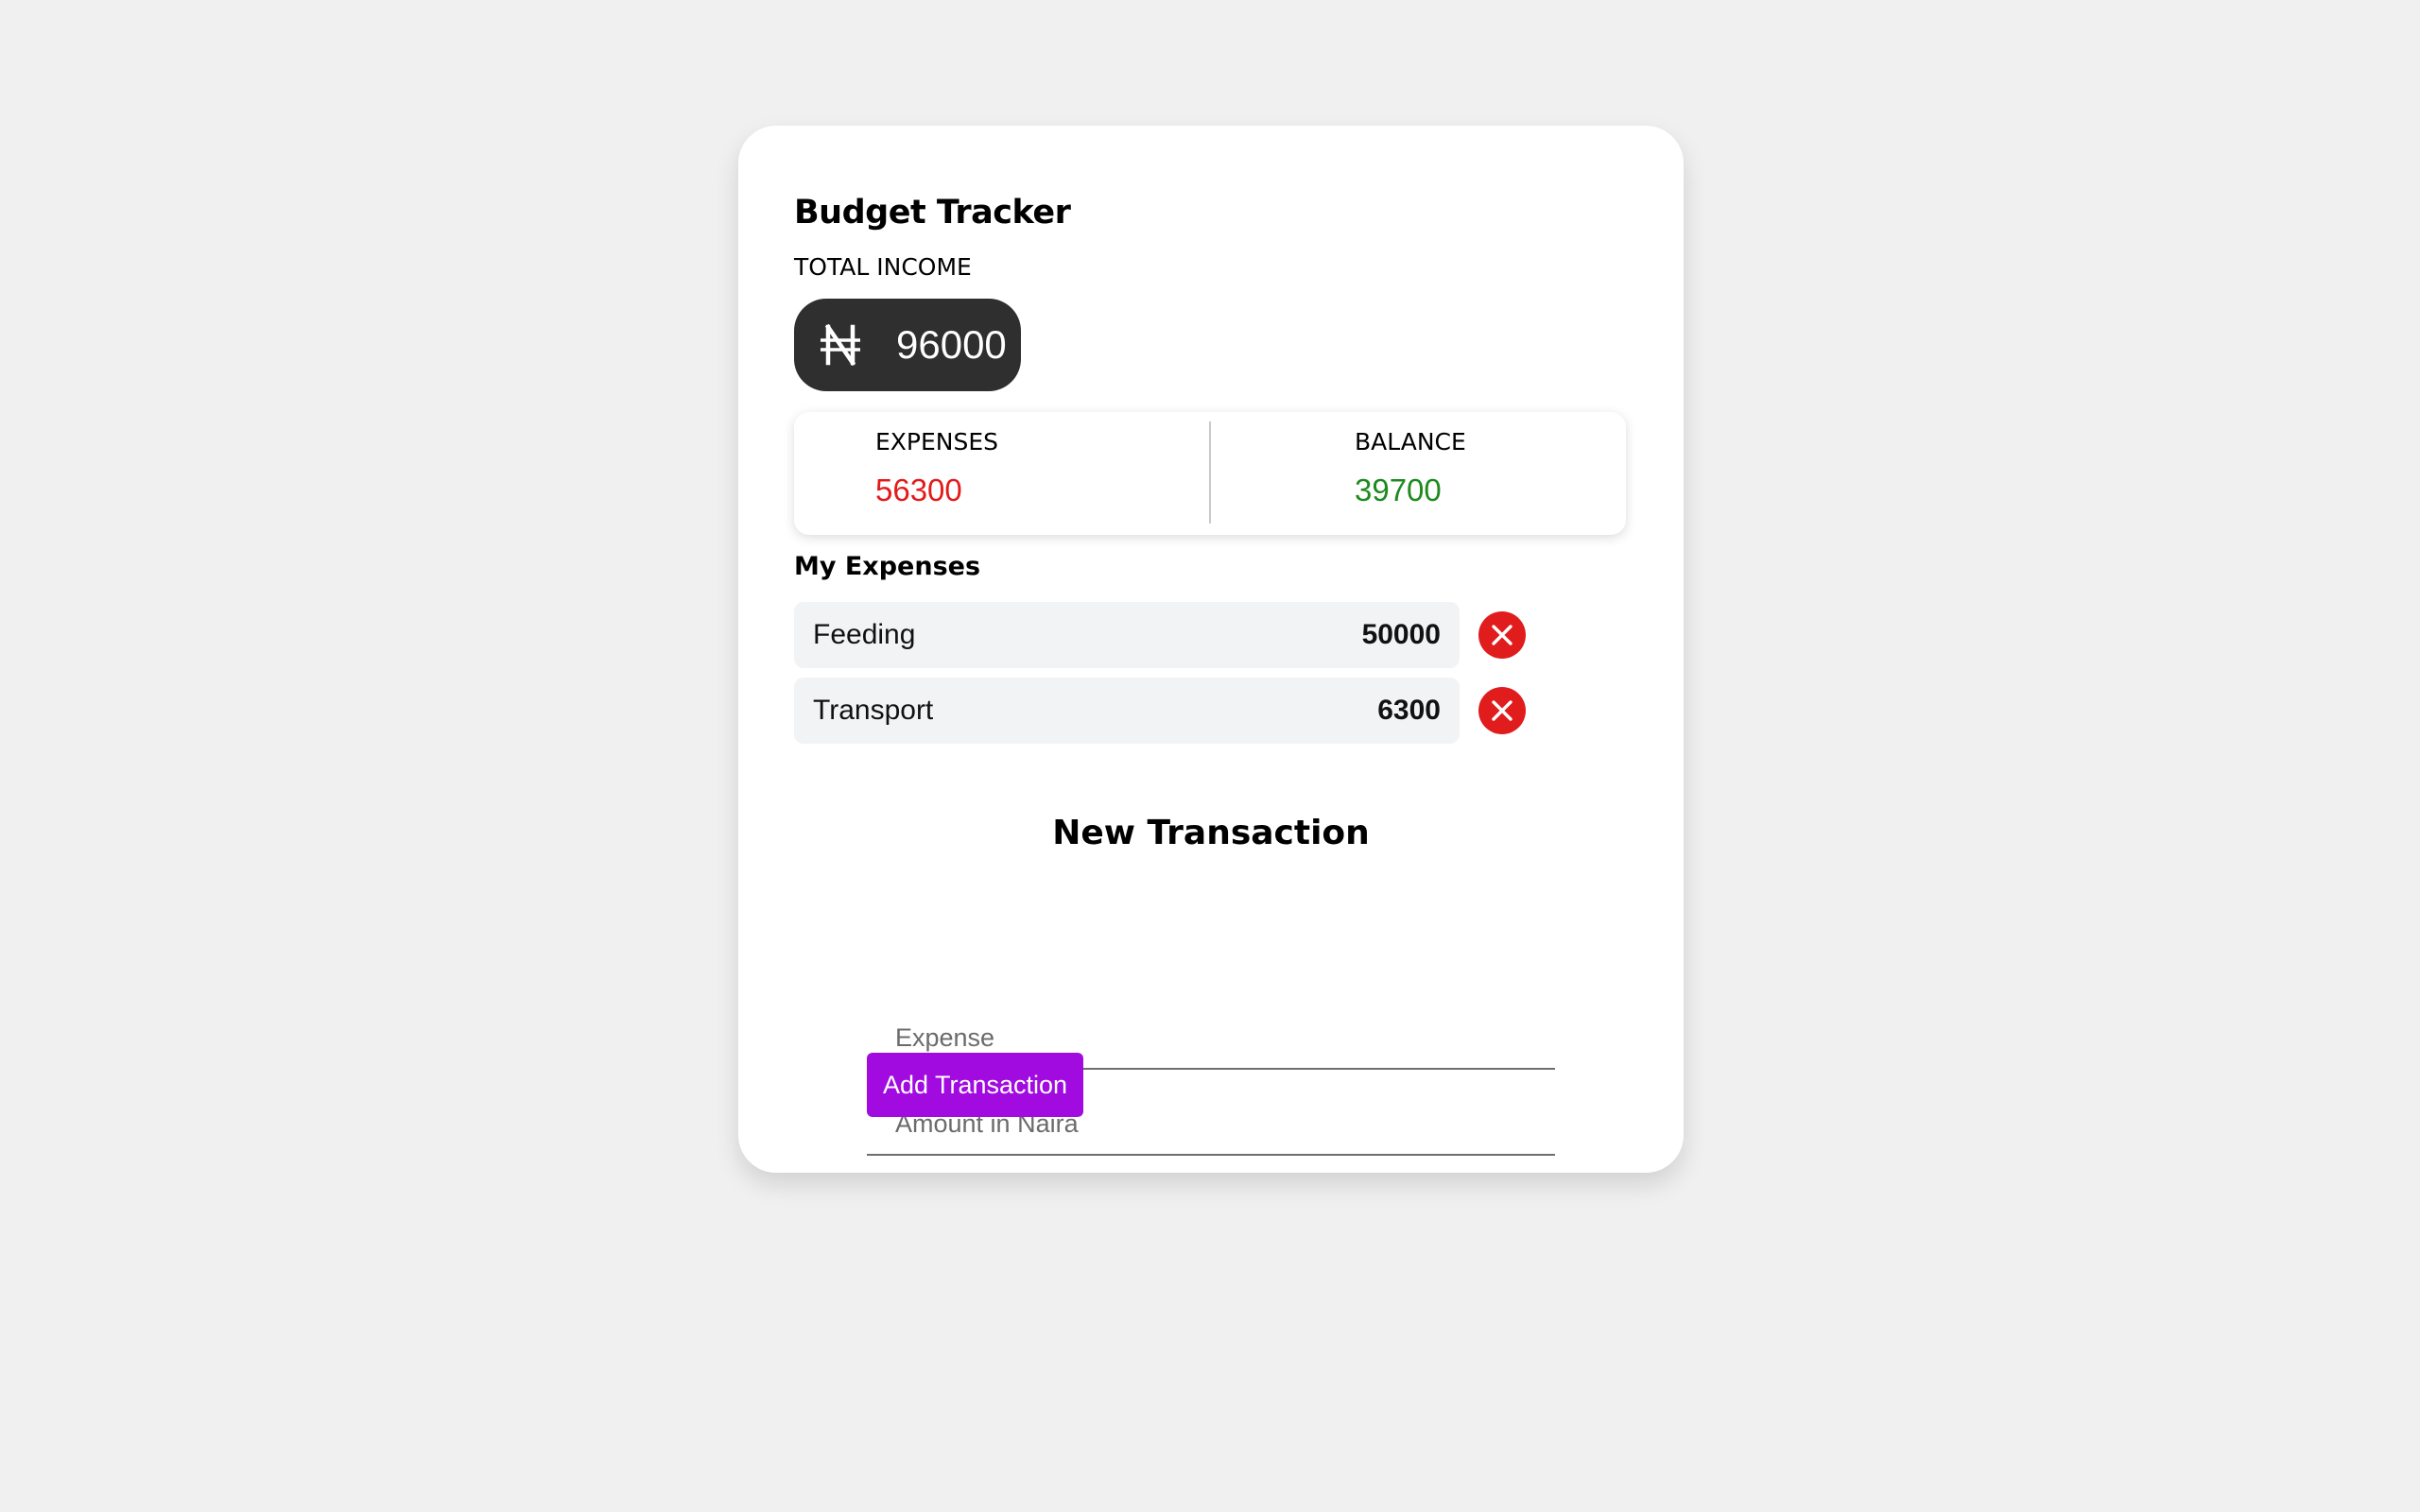 The width and height of the screenshot is (2420, 1512). I want to click on summary-divider, so click(1210, 472).